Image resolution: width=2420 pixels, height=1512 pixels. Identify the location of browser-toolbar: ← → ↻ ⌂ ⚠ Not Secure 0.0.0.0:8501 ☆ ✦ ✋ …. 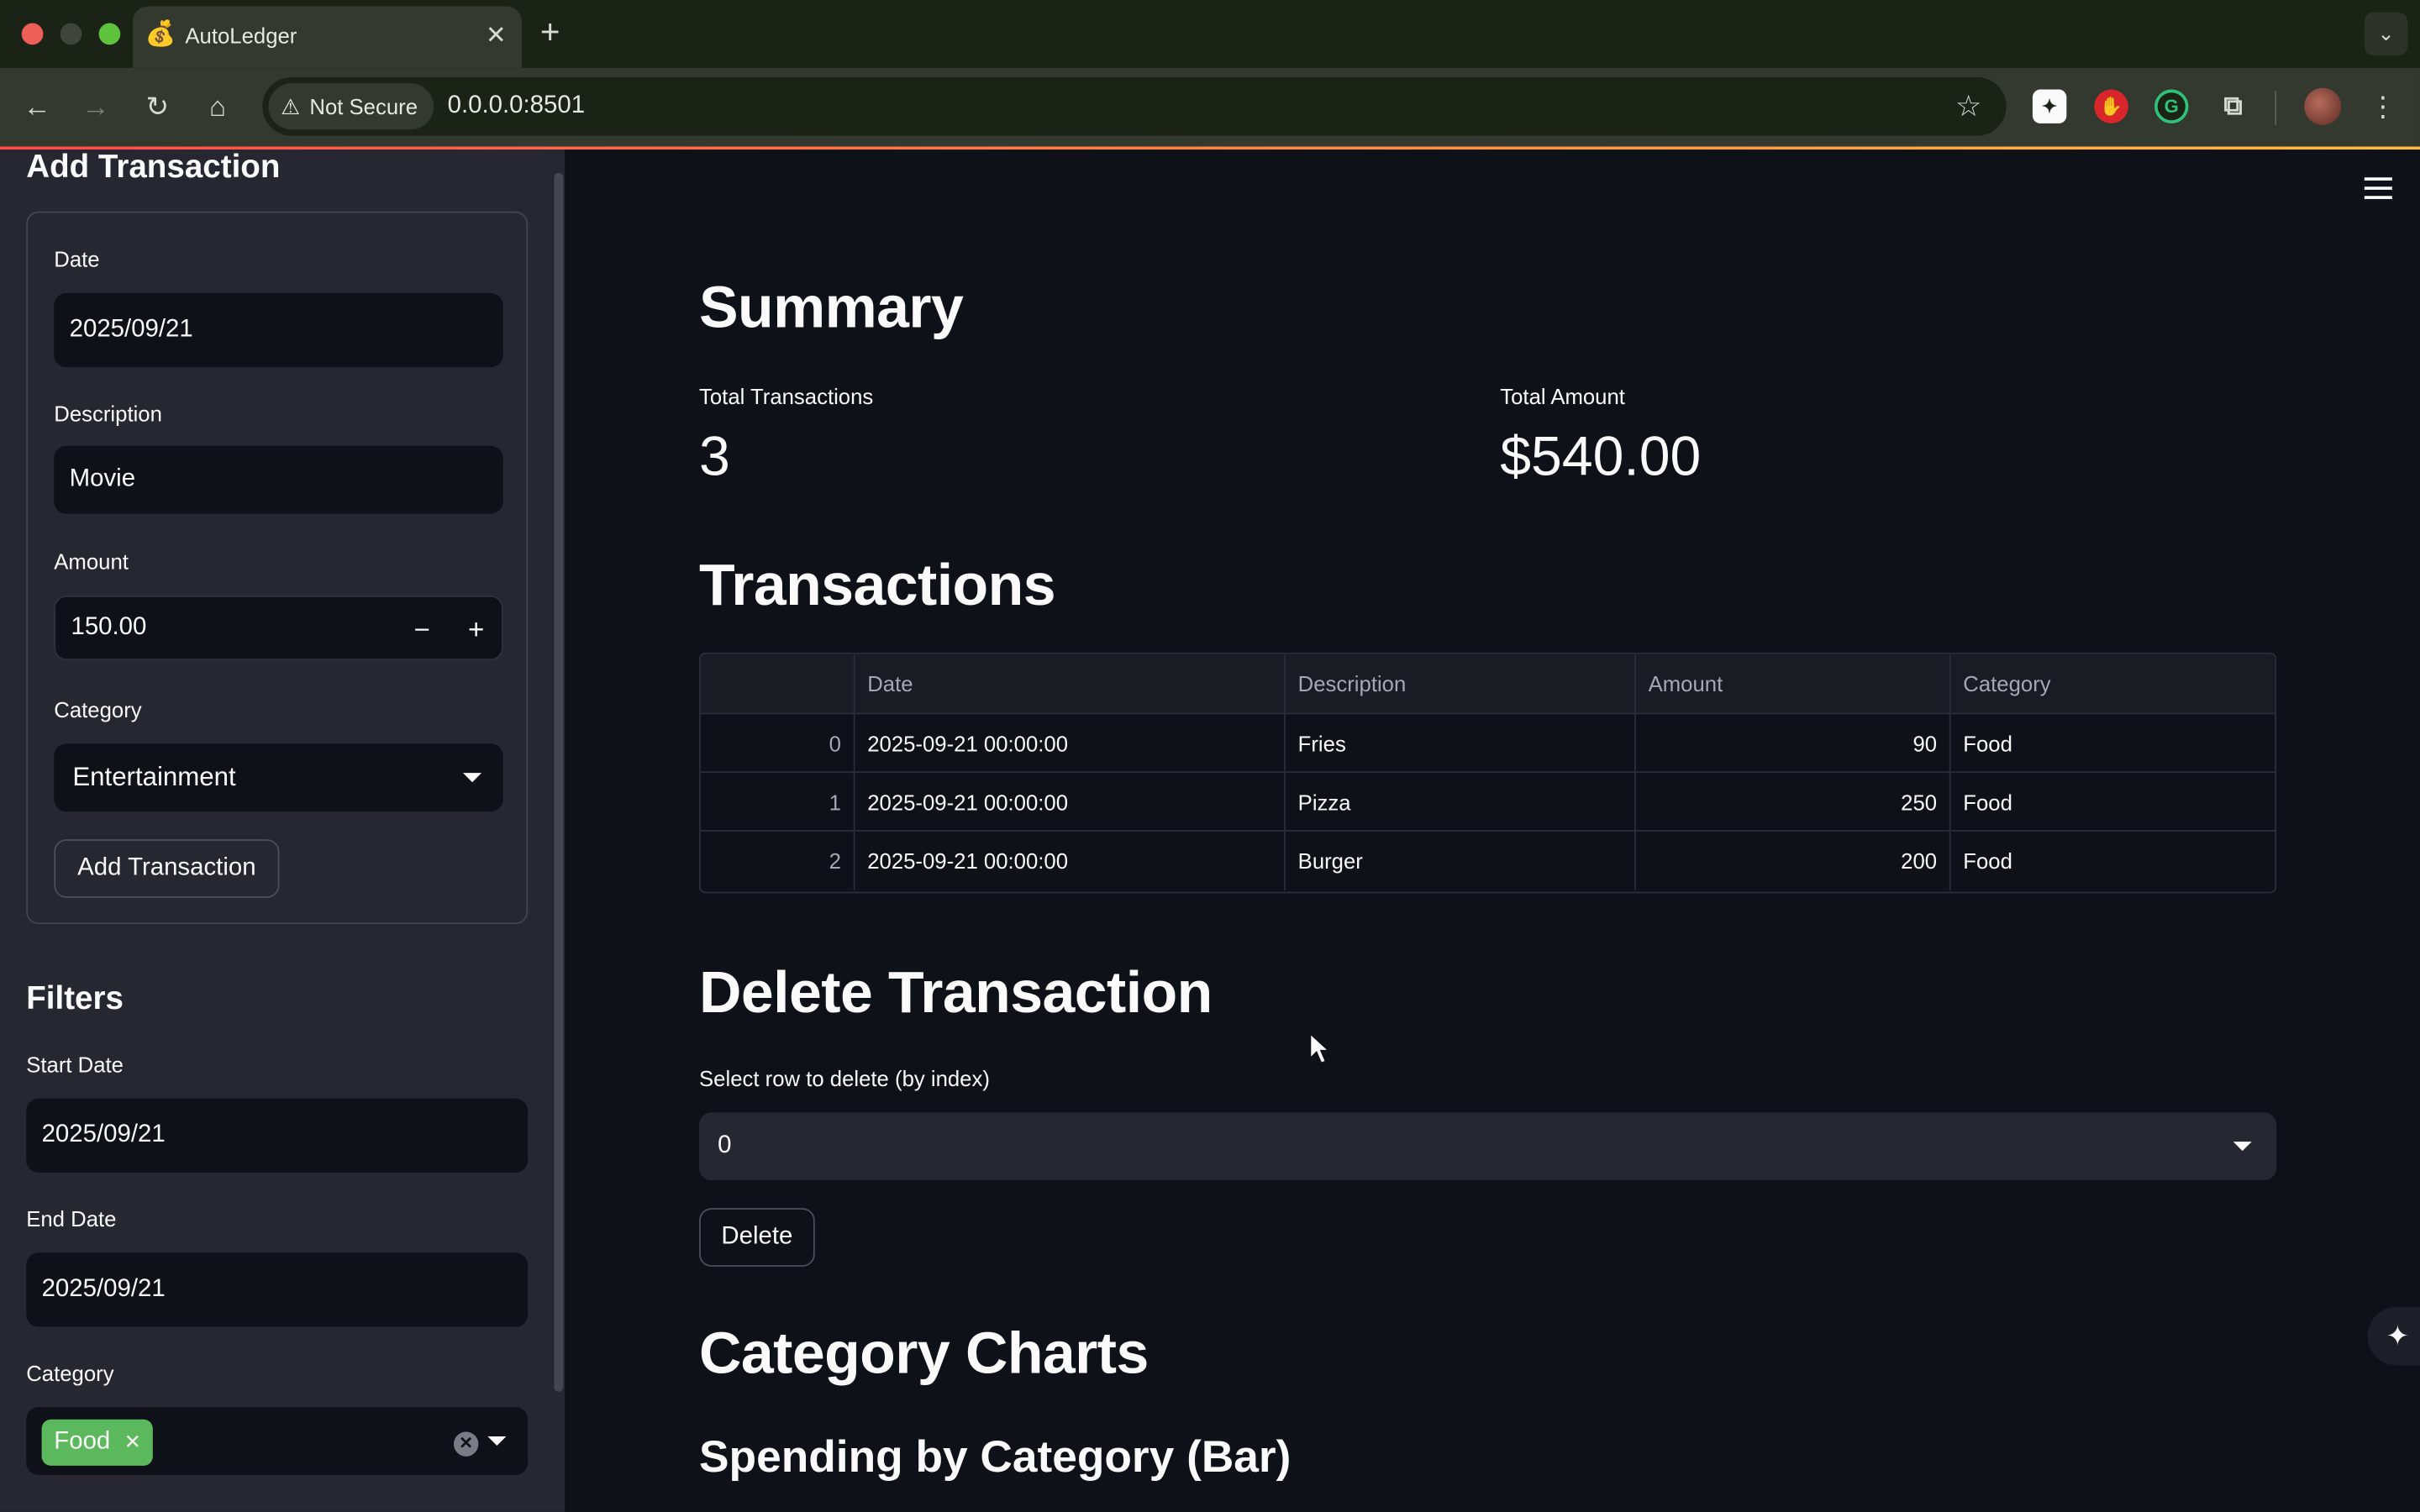
(1210, 108).